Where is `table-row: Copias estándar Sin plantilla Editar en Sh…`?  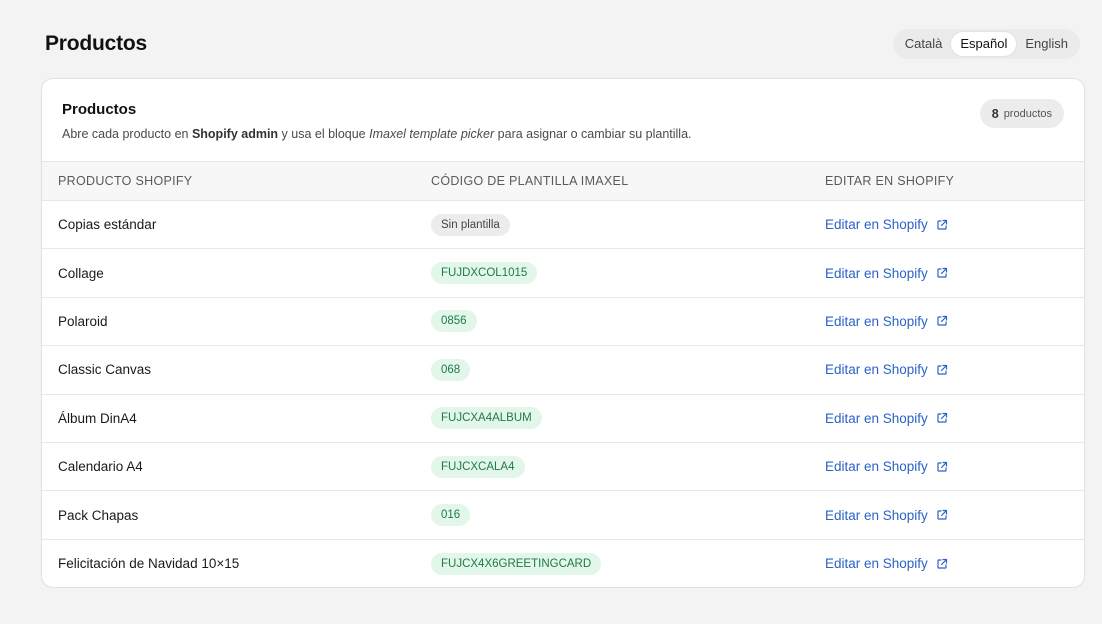 table-row: Copias estándar Sin plantilla Editar en Sh… is located at coordinates (563, 225).